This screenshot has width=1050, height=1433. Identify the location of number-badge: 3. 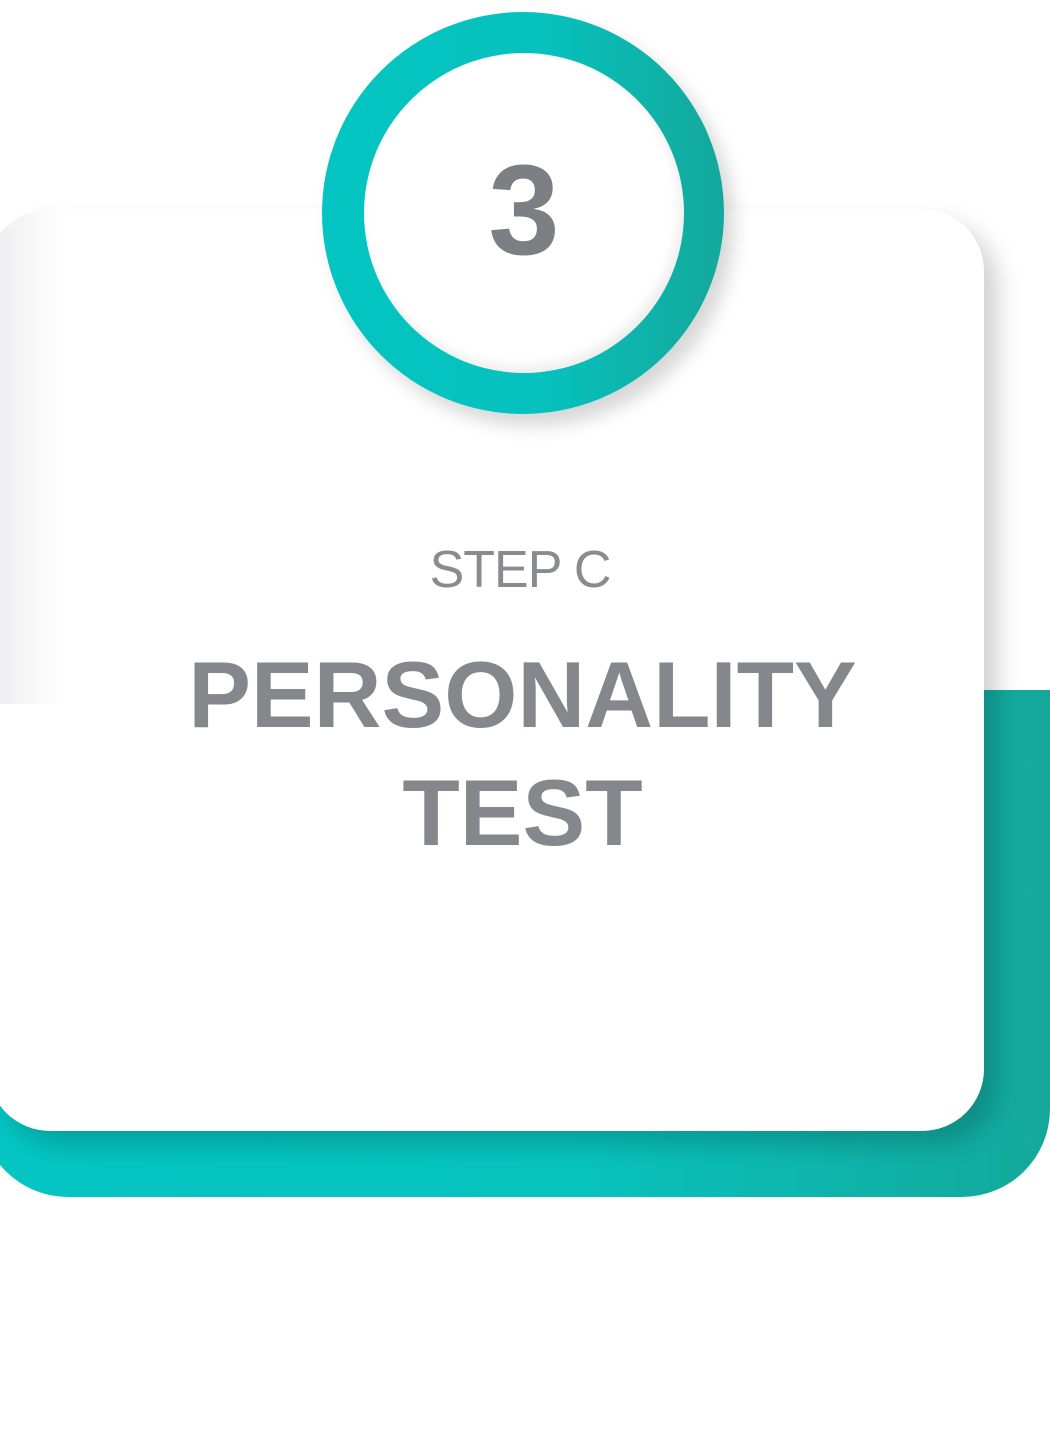
(524, 213).